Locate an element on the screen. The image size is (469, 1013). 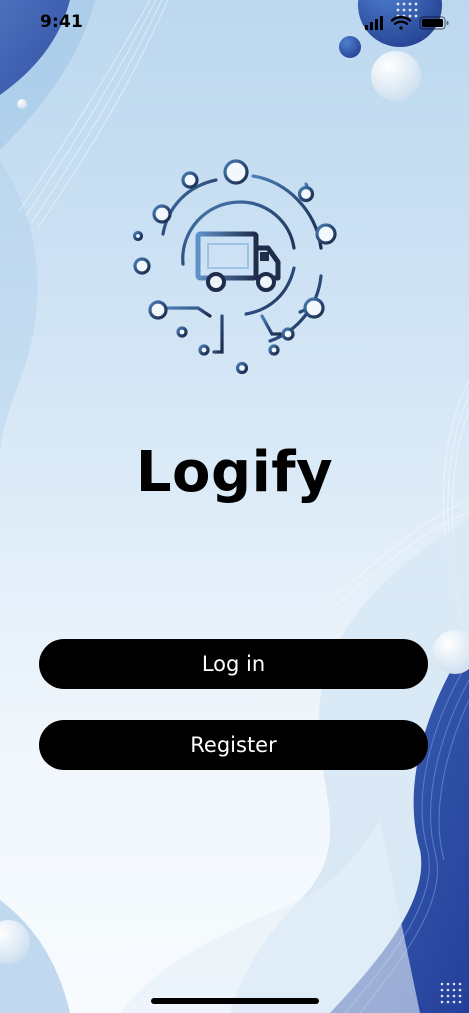
cellular-signal-icon is located at coordinates (374, 23).